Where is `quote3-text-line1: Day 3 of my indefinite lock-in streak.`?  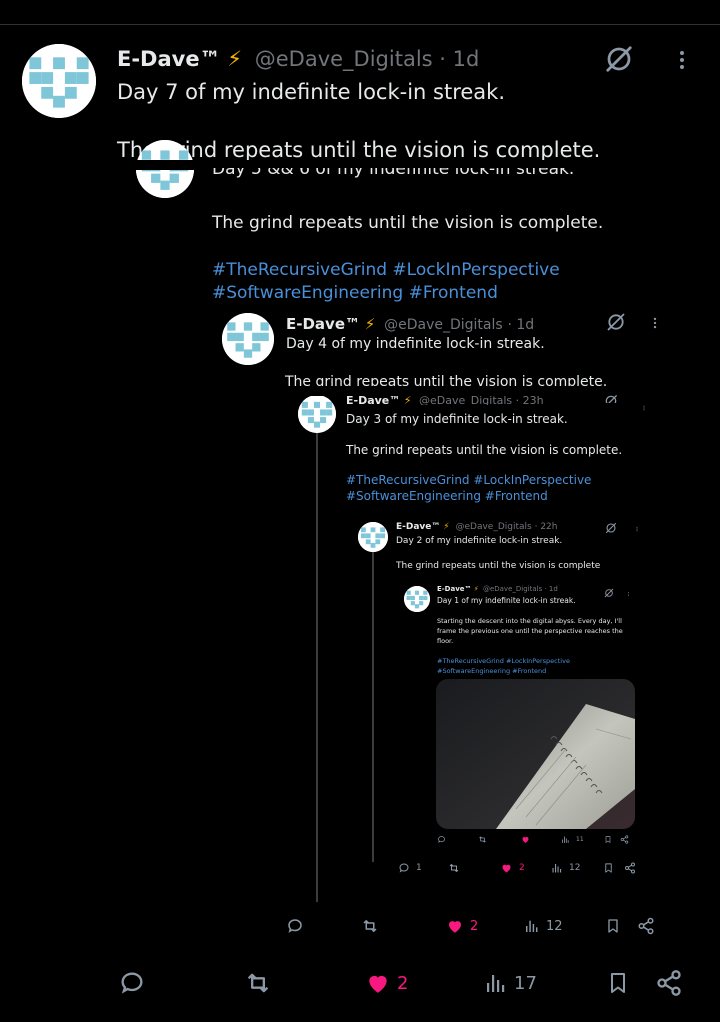 quote3-text-line1: Day 3 of my indefinite lock-in streak. is located at coordinates (457, 419).